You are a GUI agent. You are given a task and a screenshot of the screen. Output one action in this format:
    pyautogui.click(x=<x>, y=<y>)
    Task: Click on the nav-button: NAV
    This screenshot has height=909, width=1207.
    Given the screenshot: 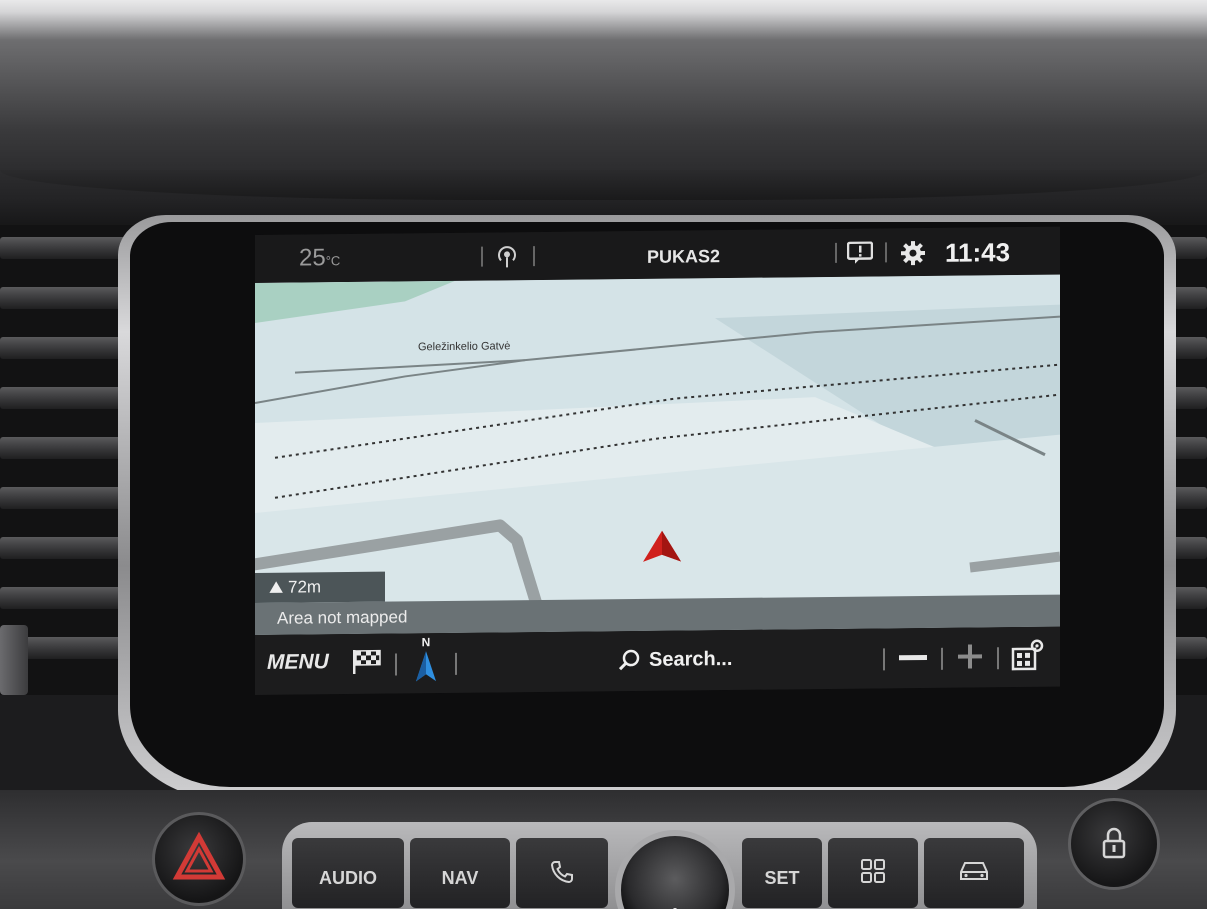 What is the action you would take?
    pyautogui.click(x=460, y=873)
    